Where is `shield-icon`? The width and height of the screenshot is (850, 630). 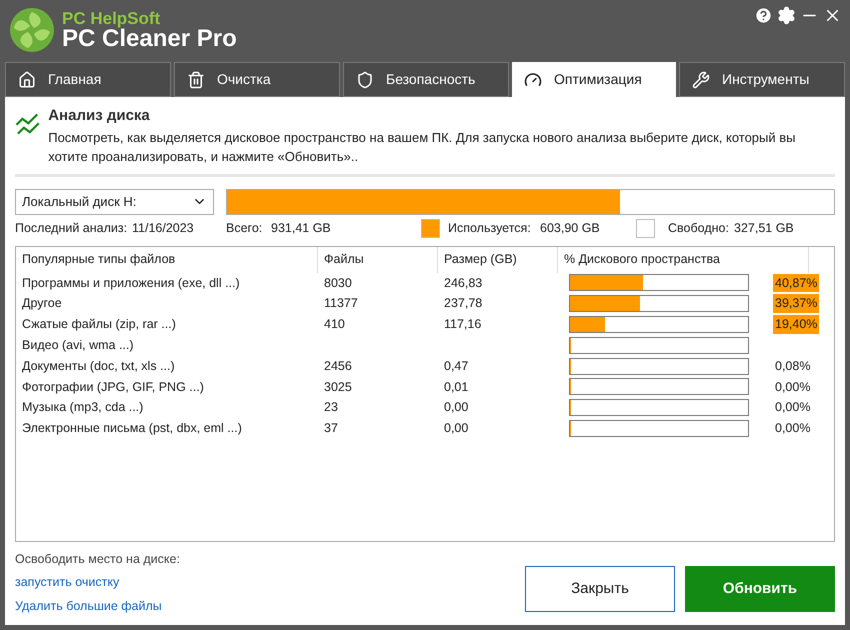 shield-icon is located at coordinates (365, 79).